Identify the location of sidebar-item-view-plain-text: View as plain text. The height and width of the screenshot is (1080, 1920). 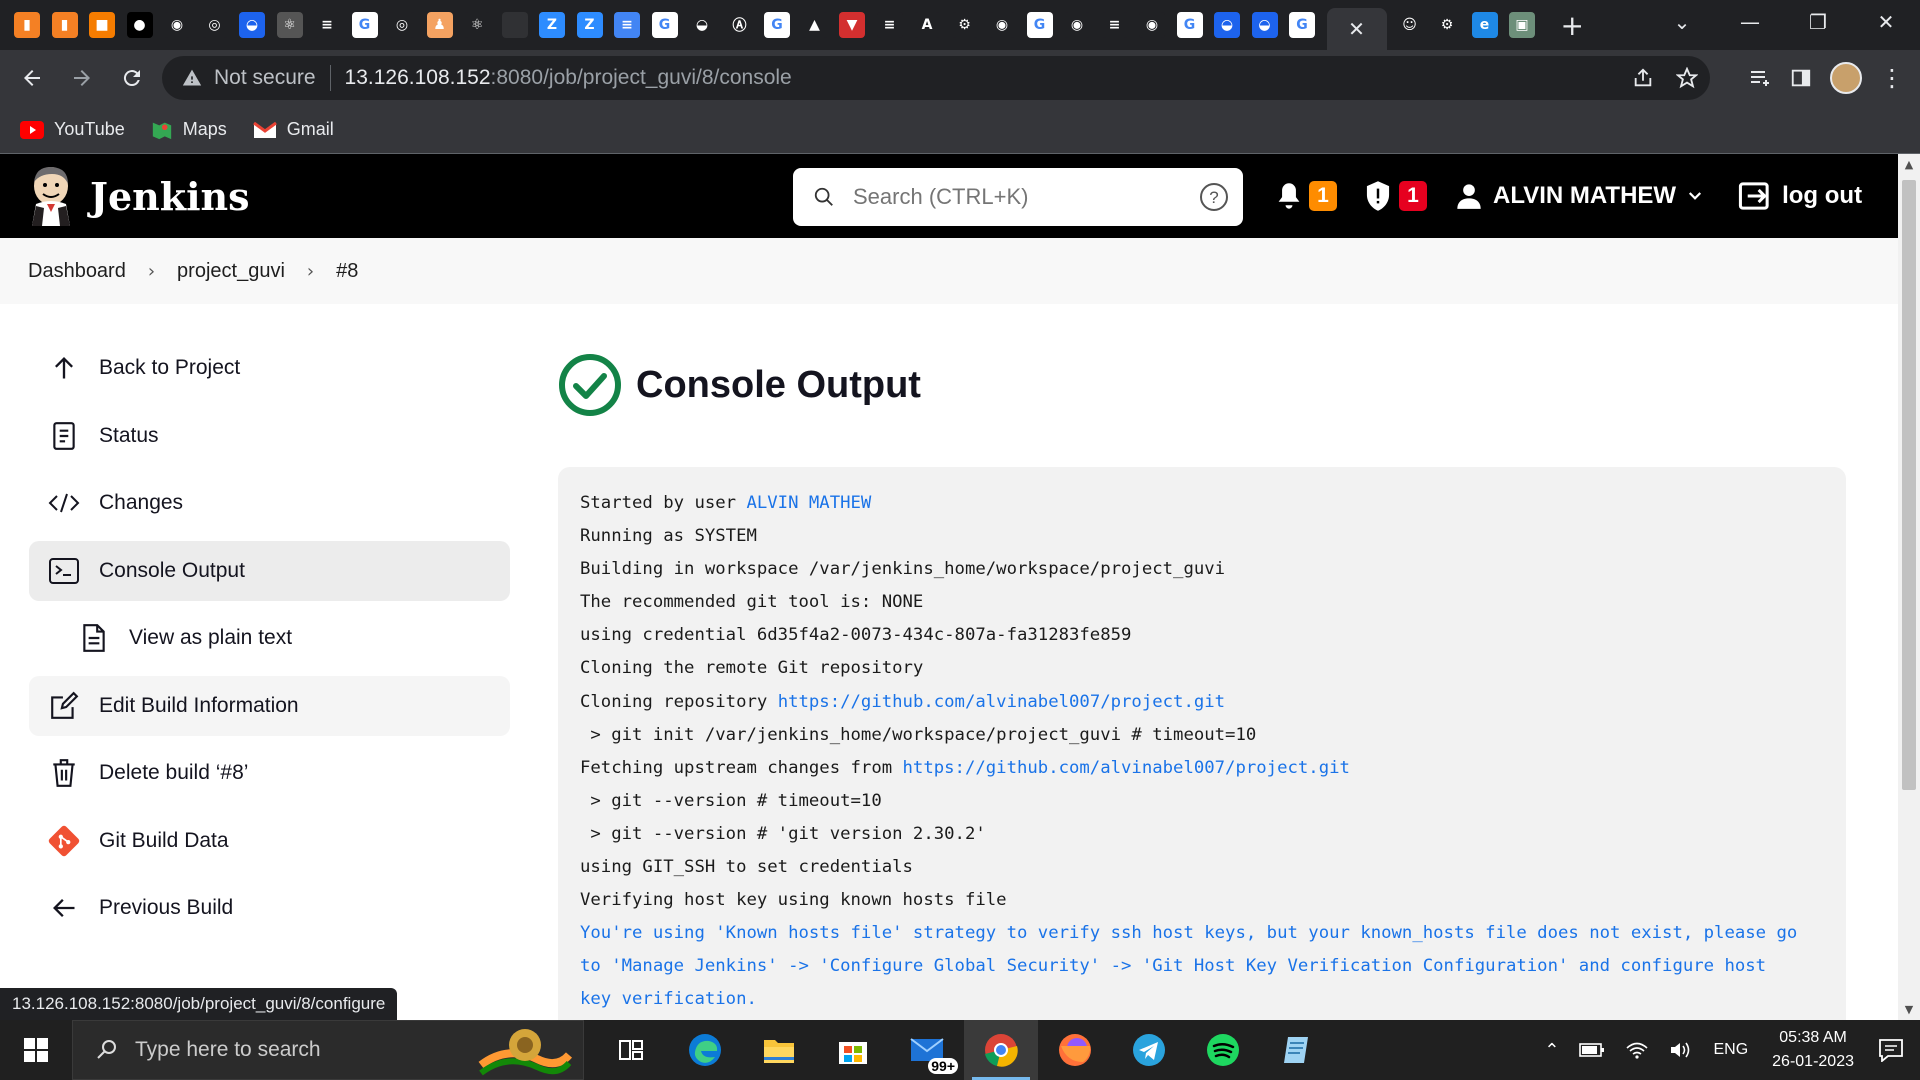
(269, 638).